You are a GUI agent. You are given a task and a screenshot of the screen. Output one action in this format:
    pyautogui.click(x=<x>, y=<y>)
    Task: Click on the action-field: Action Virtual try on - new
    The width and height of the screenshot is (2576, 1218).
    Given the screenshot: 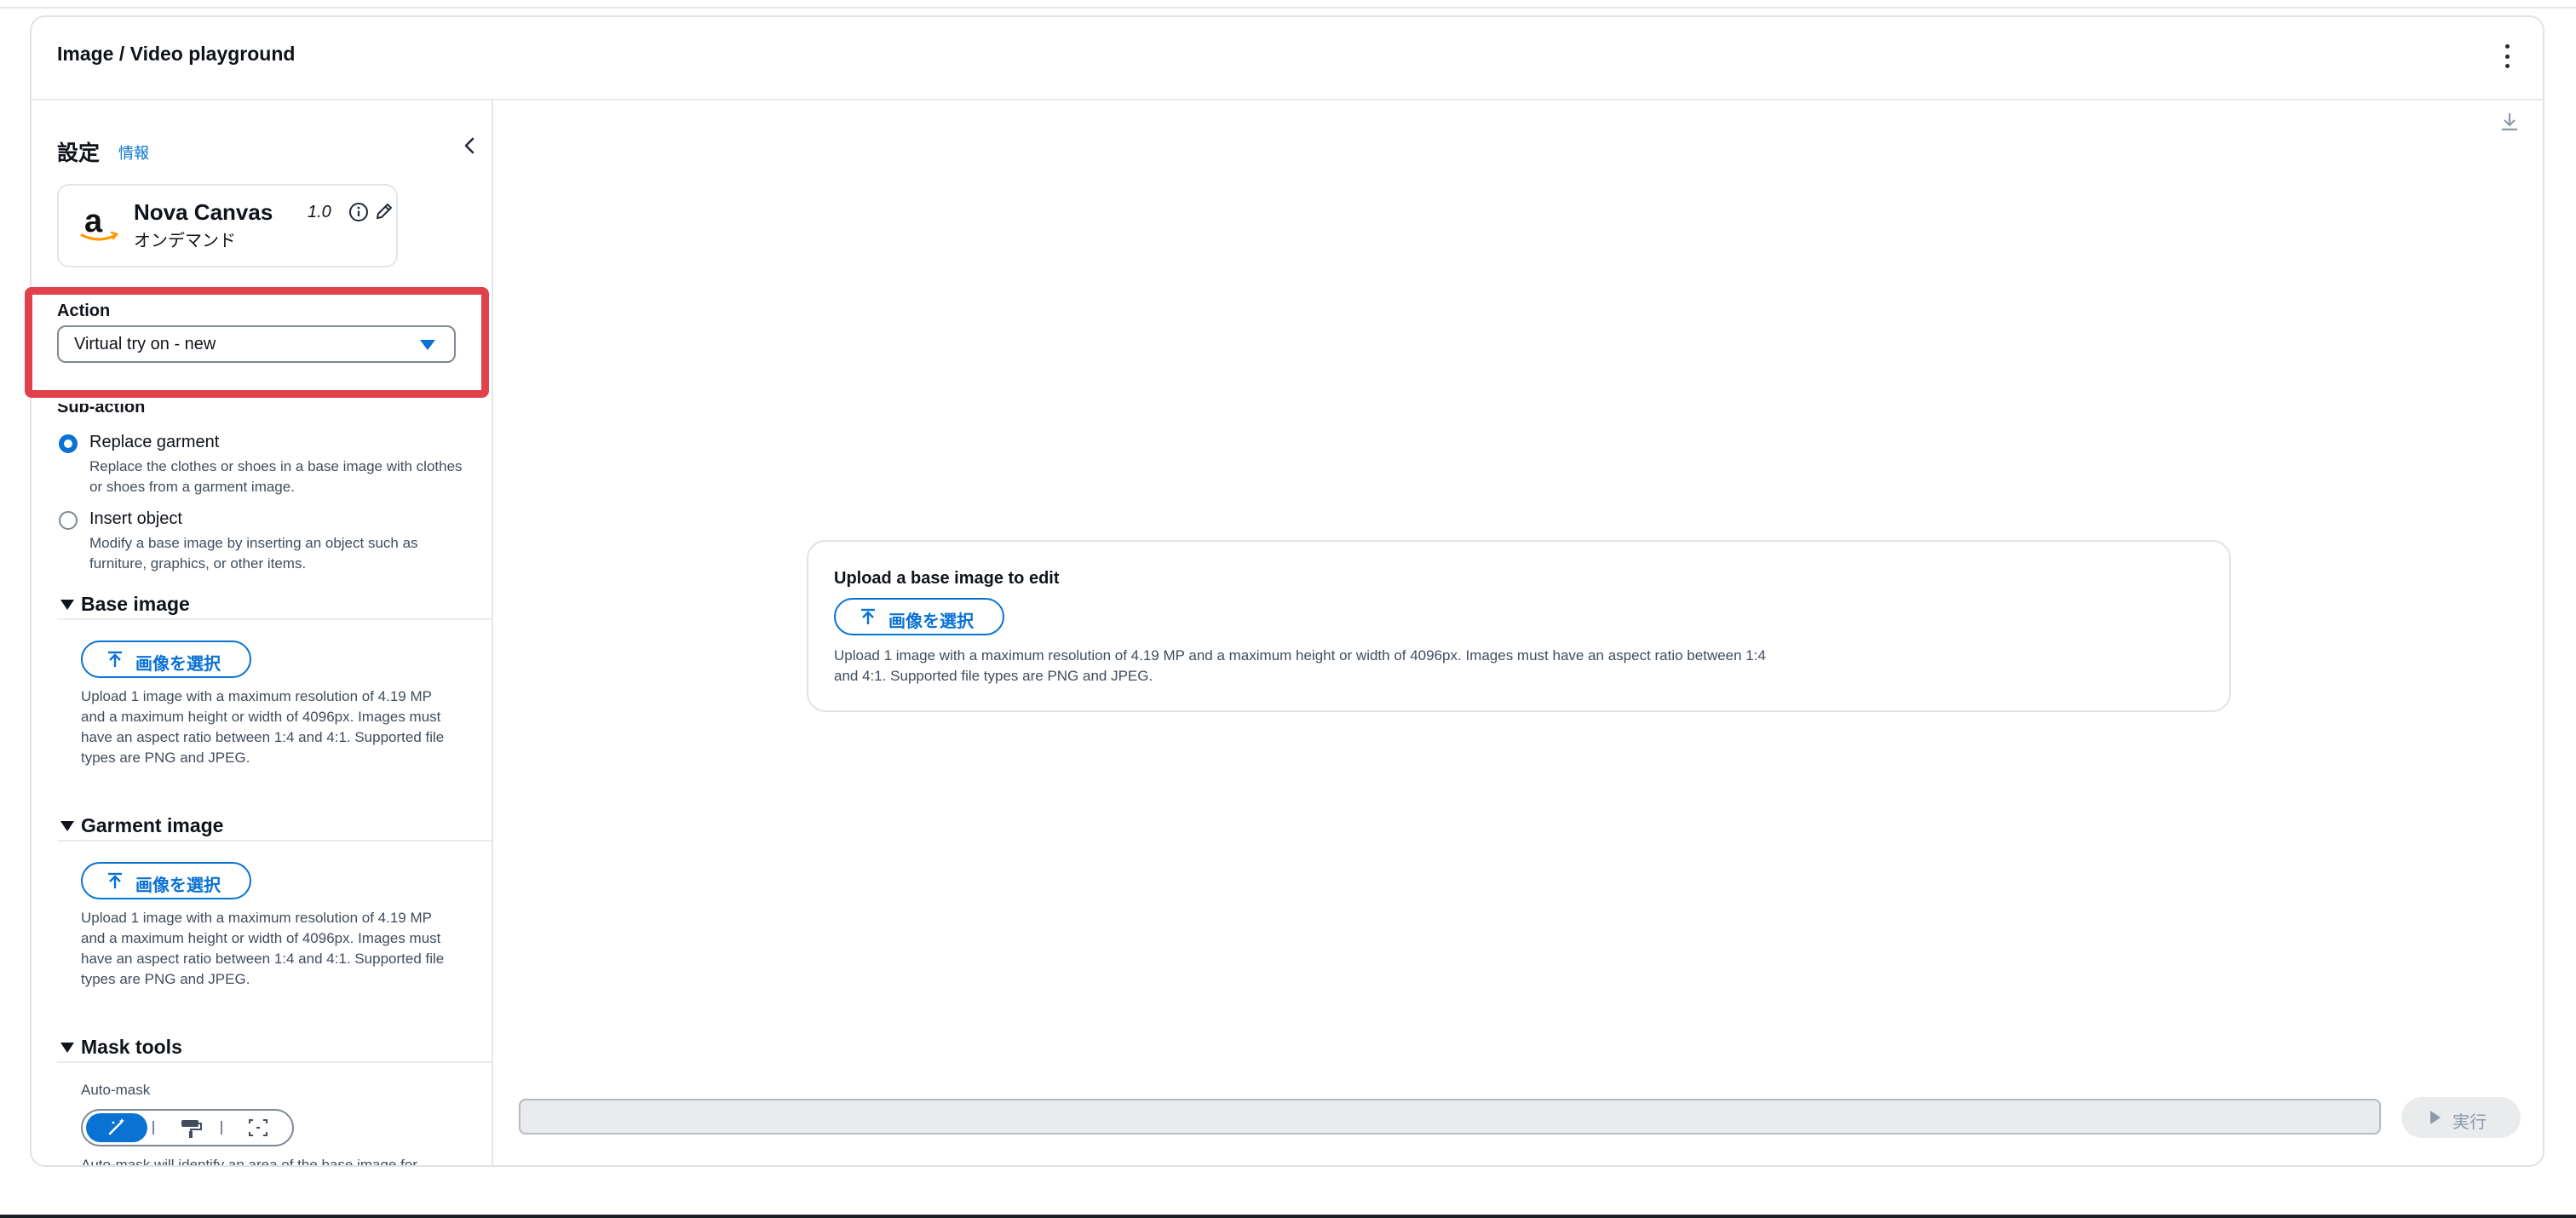 What is the action you would take?
    pyautogui.click(x=263, y=332)
    